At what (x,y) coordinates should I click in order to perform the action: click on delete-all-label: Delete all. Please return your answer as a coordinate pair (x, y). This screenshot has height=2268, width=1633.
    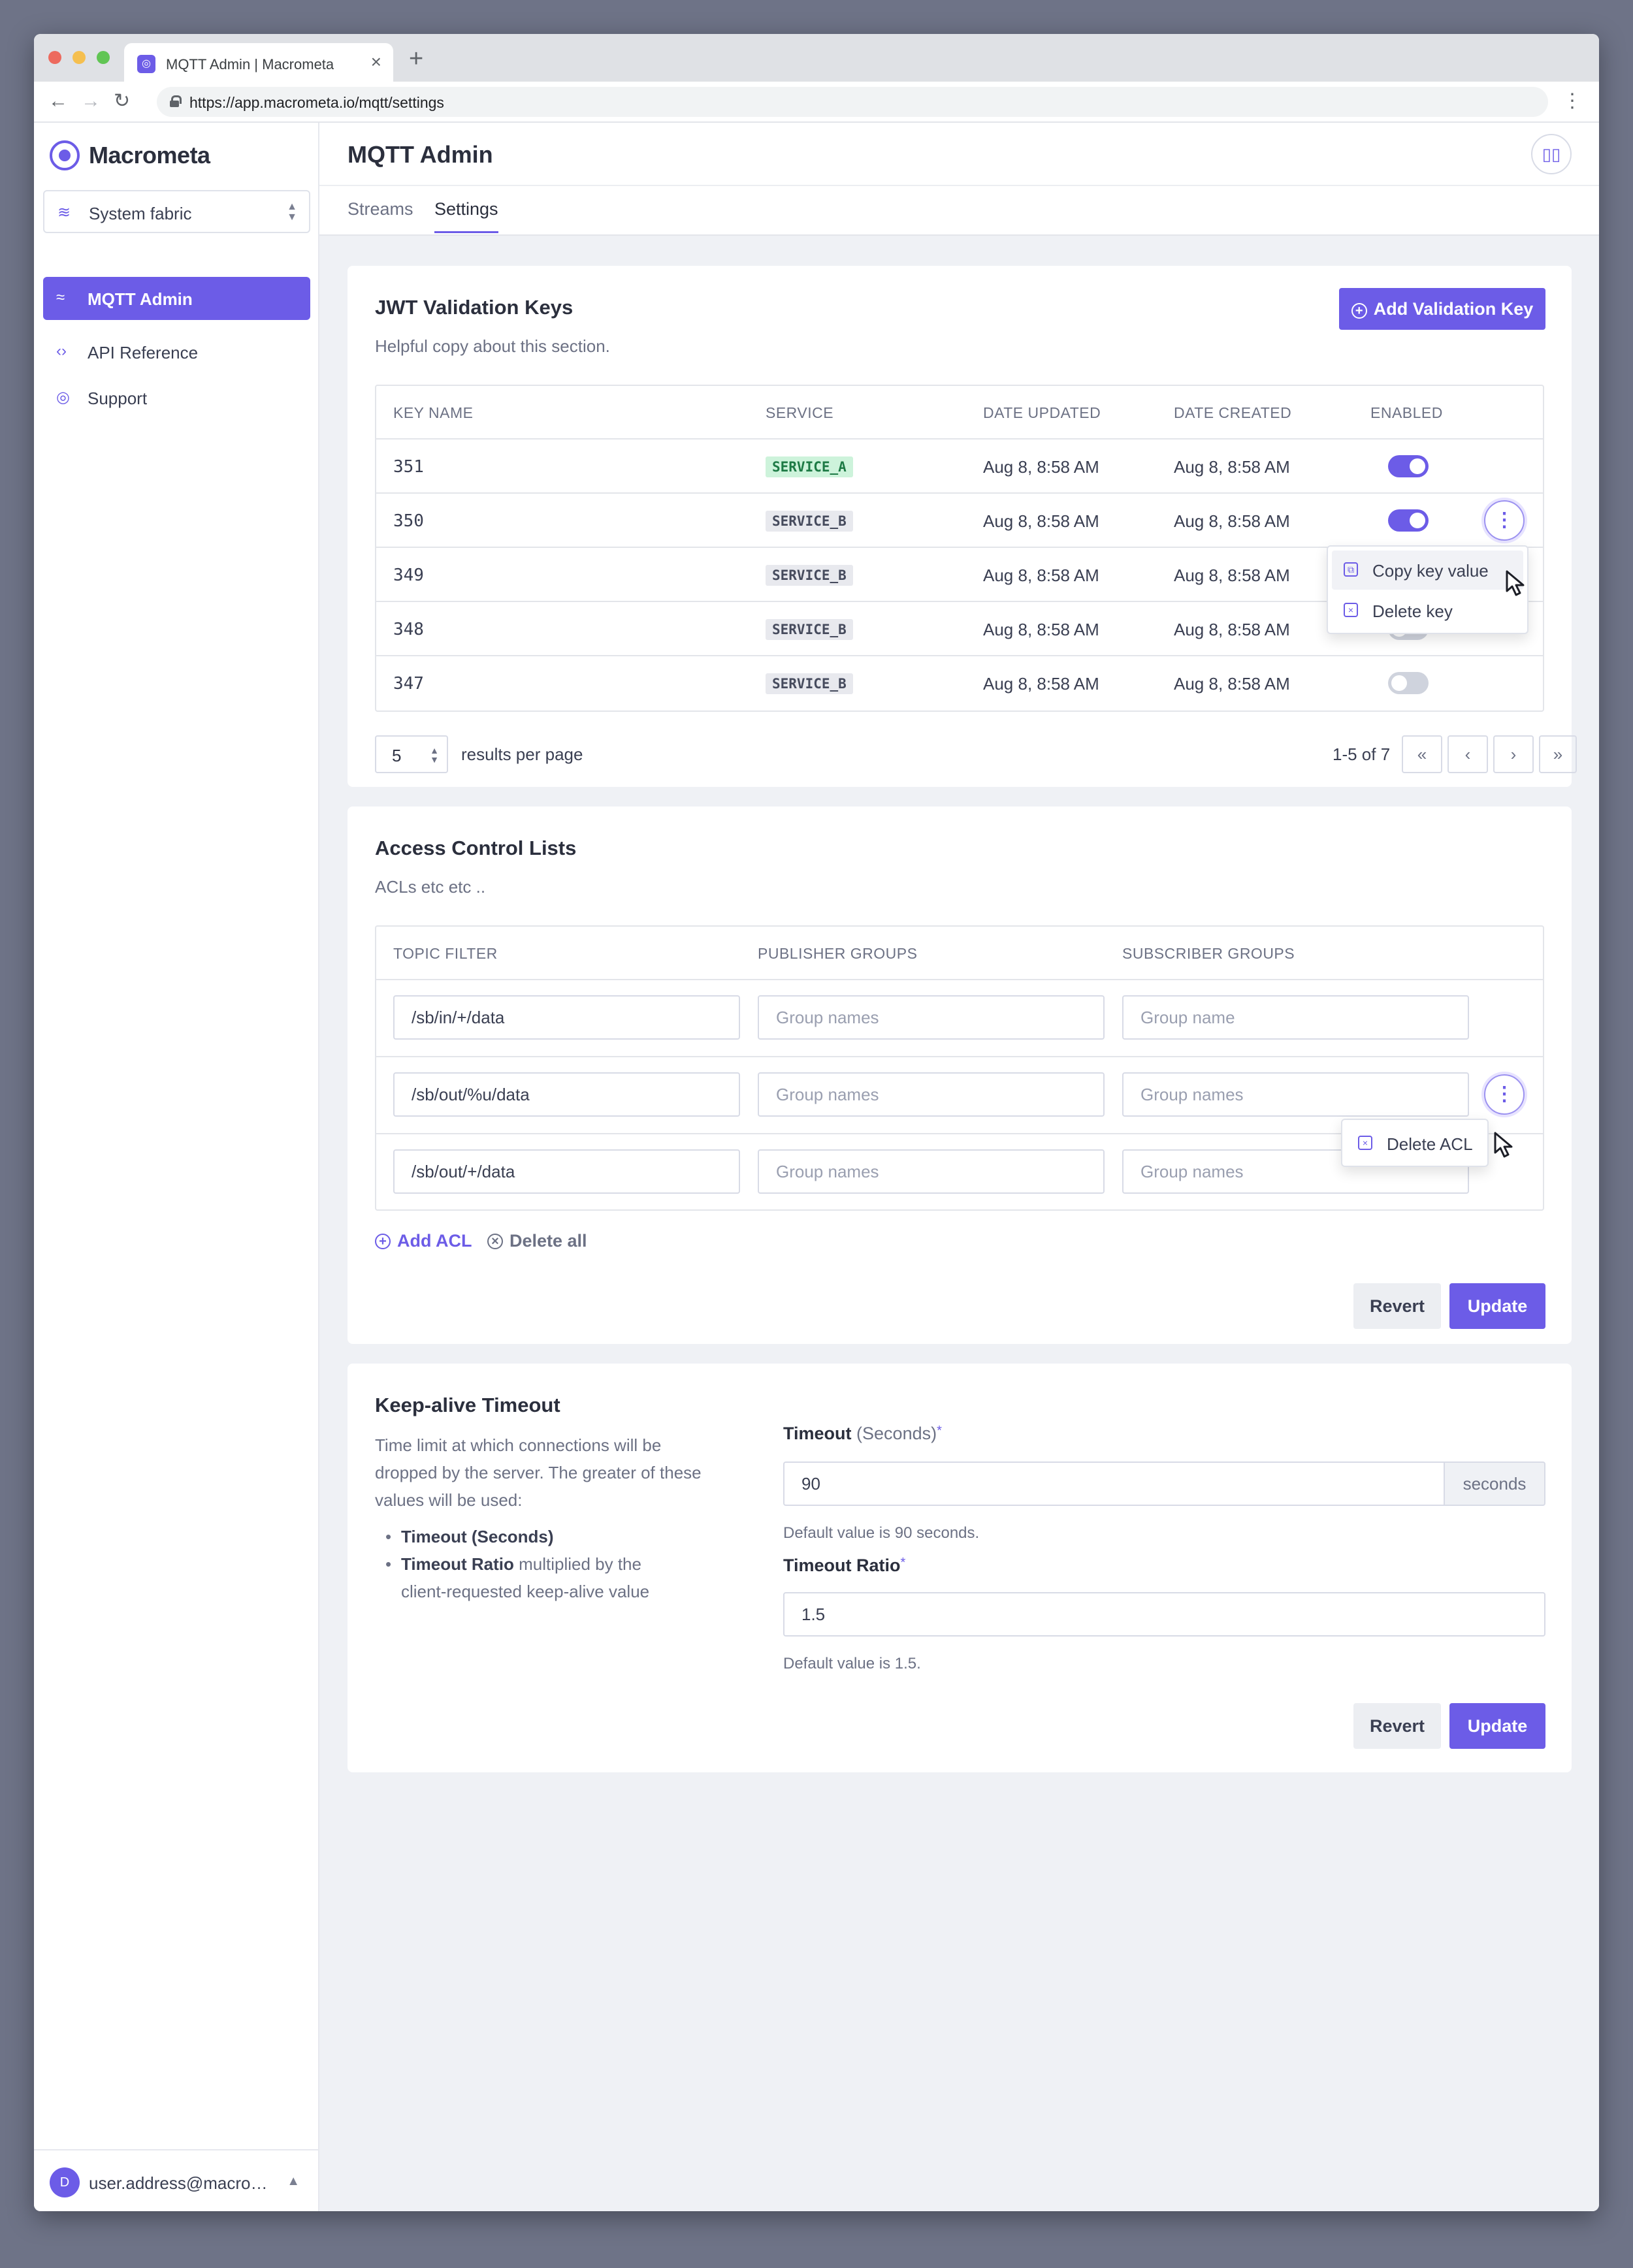
    Looking at the image, I should click on (548, 1241).